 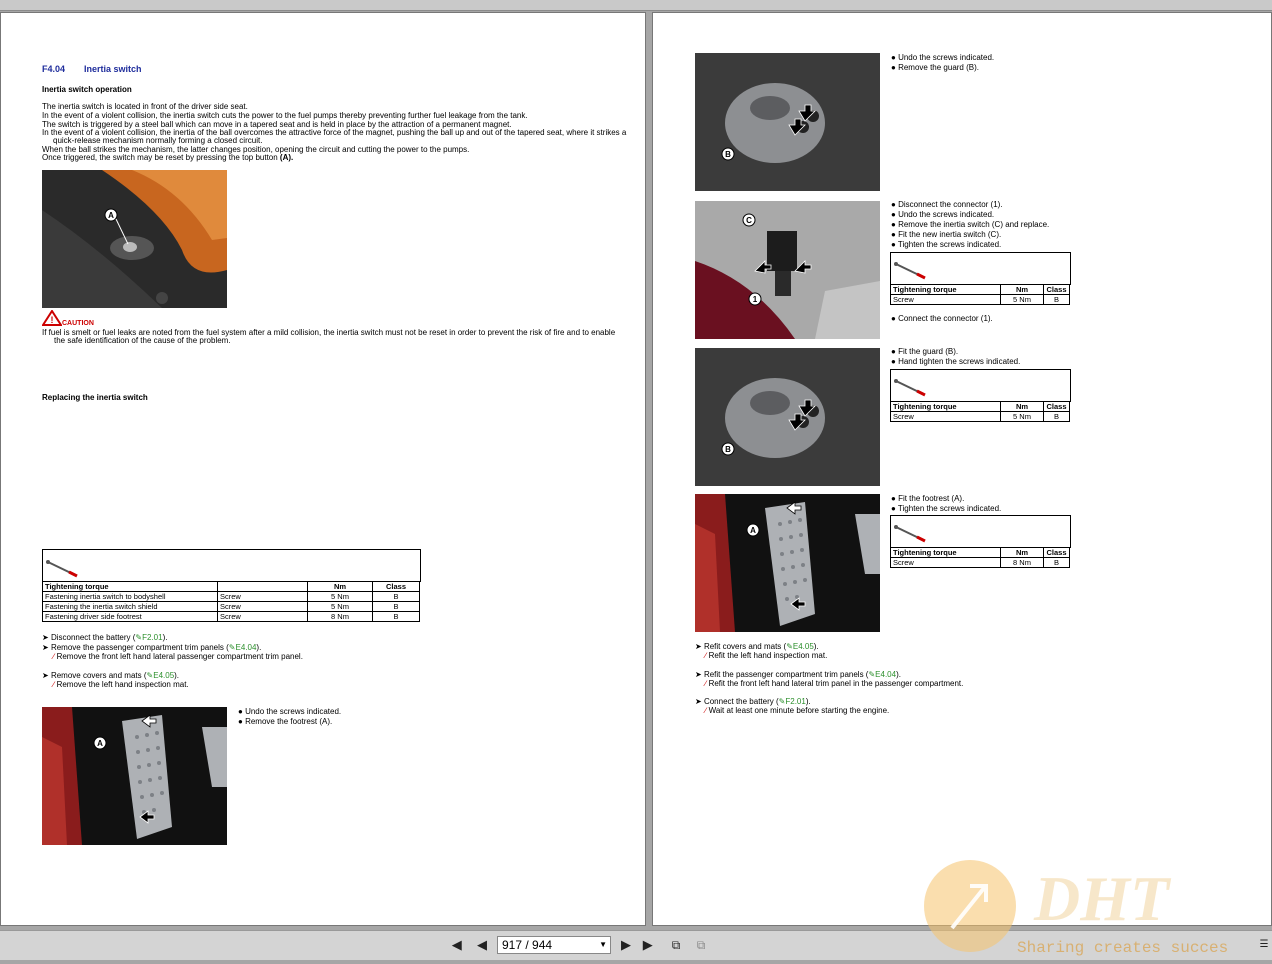 I want to click on procedure-substep: ∕ Refit the left hand inspection mat., so click(x=766, y=655).